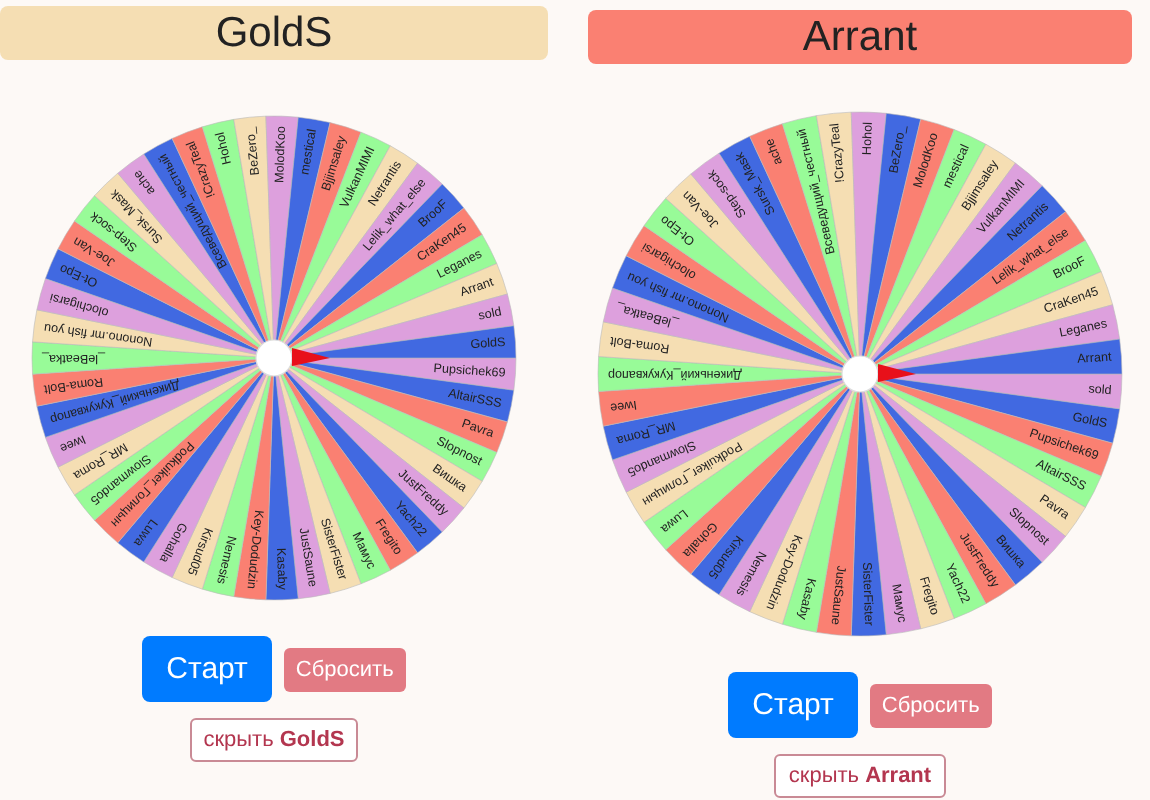 The width and height of the screenshot is (1150, 800). Describe the element at coordinates (860, 37) in the screenshot. I see `wheel-title: Arrant` at that location.